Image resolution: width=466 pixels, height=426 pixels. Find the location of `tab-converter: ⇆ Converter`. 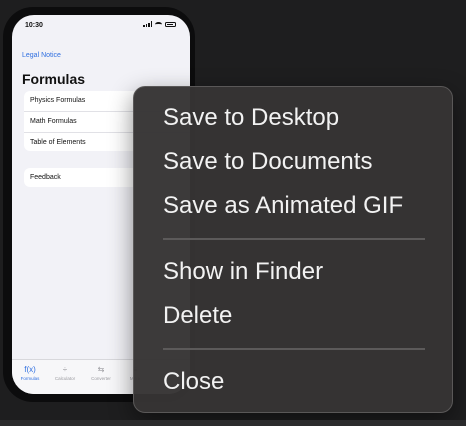

tab-converter: ⇆ Converter is located at coordinates (101, 372).